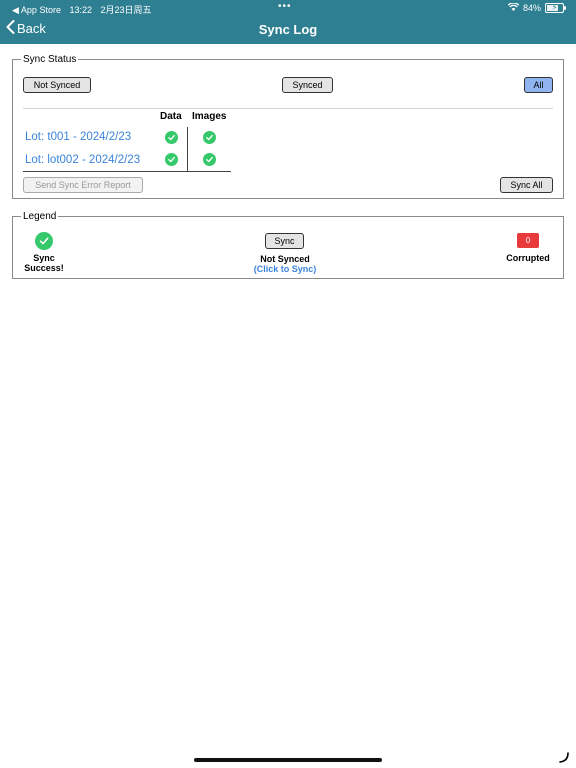  What do you see at coordinates (82, 160) in the screenshot?
I see `lot-row-link: Lot: lot002 - 2024/2/23` at bounding box center [82, 160].